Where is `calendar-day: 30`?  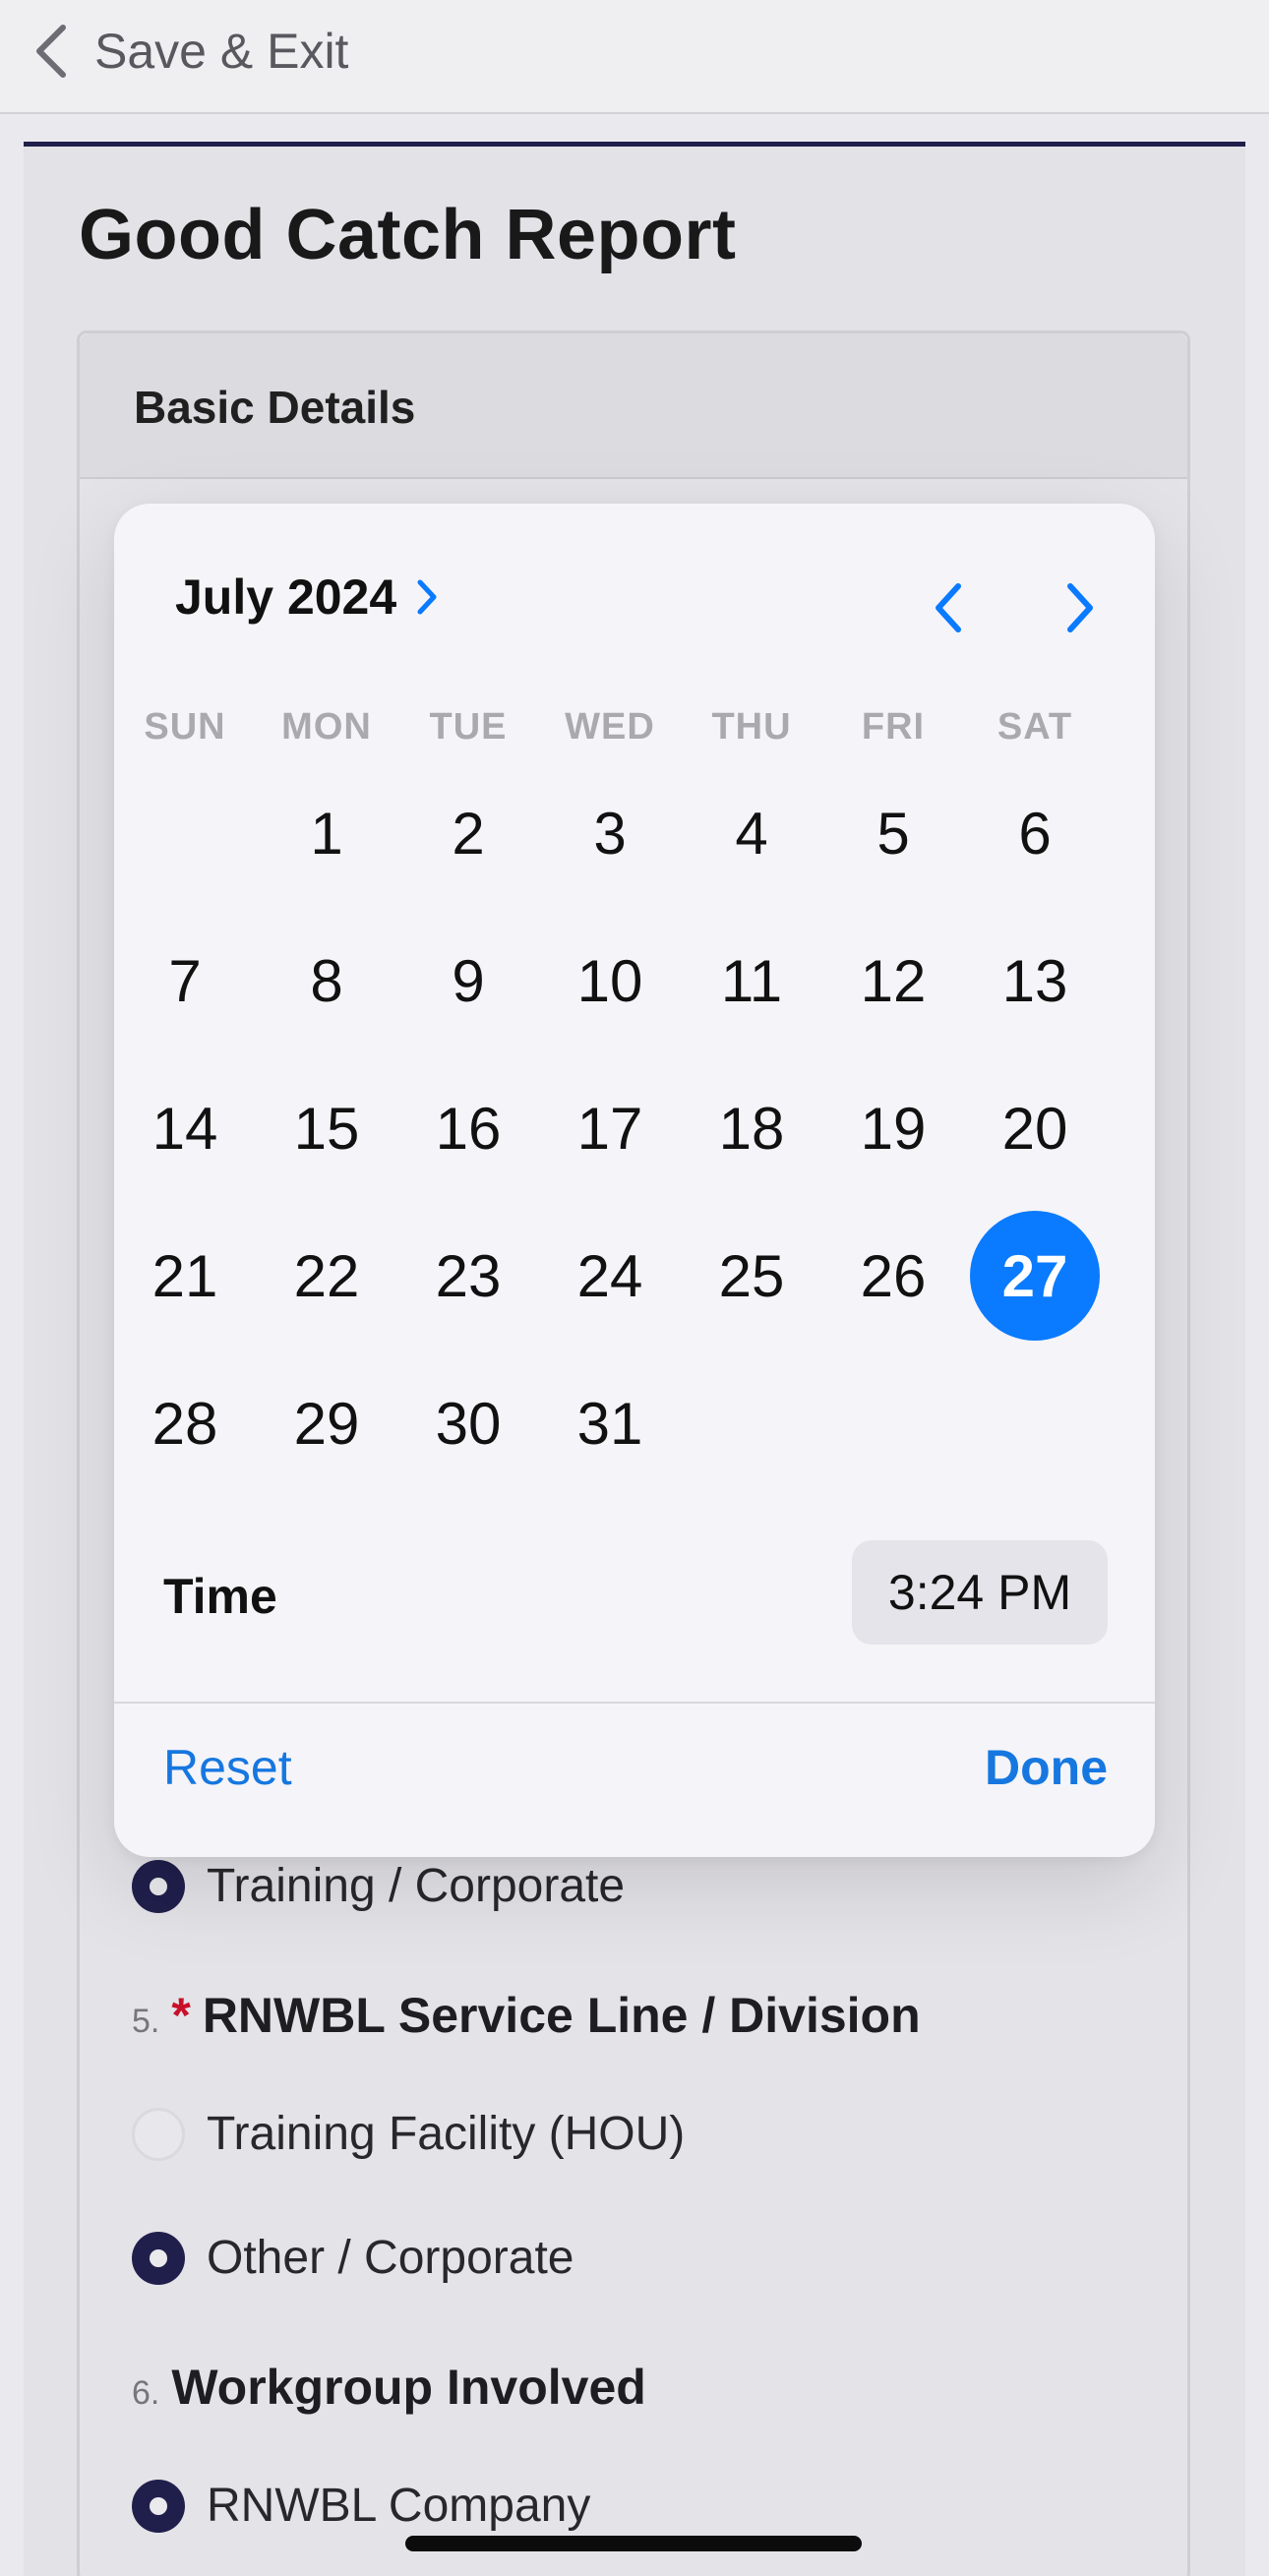
calendar-day: 30 is located at coordinates (468, 1423).